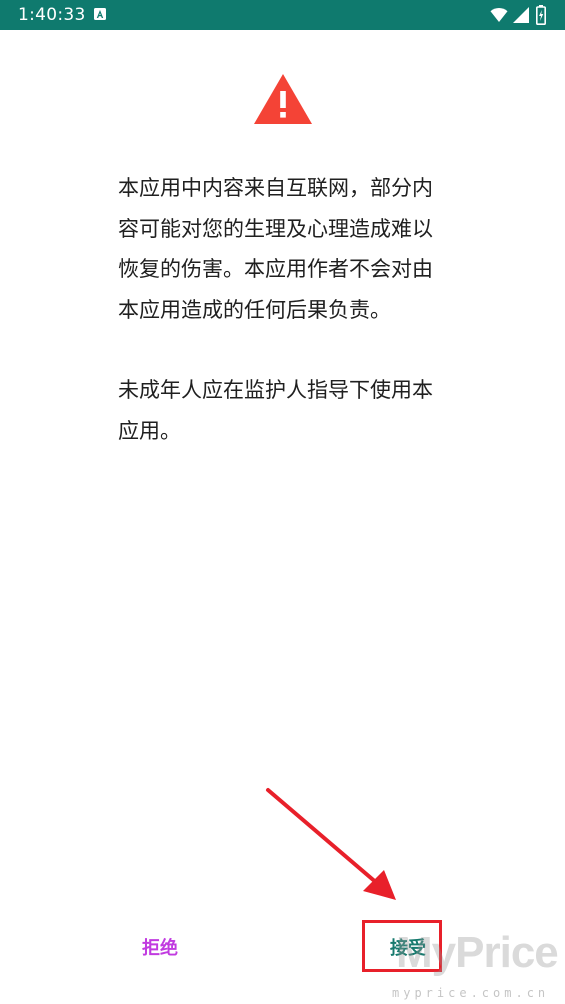 The image size is (565, 1004). I want to click on signal-icon, so click(521, 15).